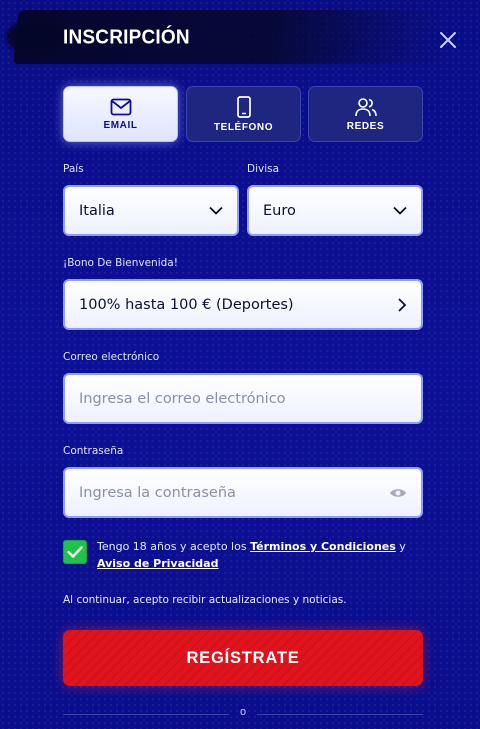  I want to click on country-label: País, so click(73, 169).